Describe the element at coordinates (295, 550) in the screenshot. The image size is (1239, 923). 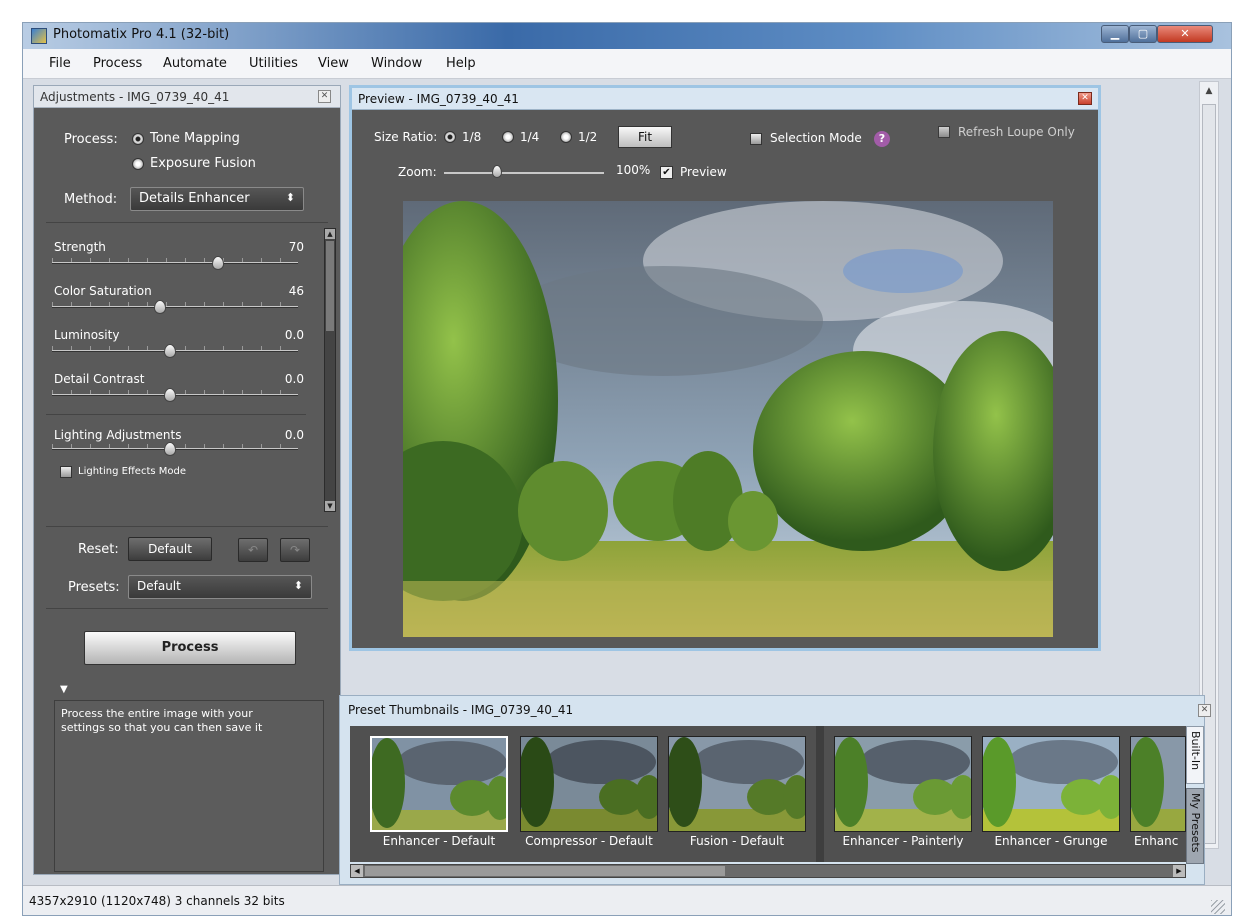
I see `redo-icon: ↷` at that location.